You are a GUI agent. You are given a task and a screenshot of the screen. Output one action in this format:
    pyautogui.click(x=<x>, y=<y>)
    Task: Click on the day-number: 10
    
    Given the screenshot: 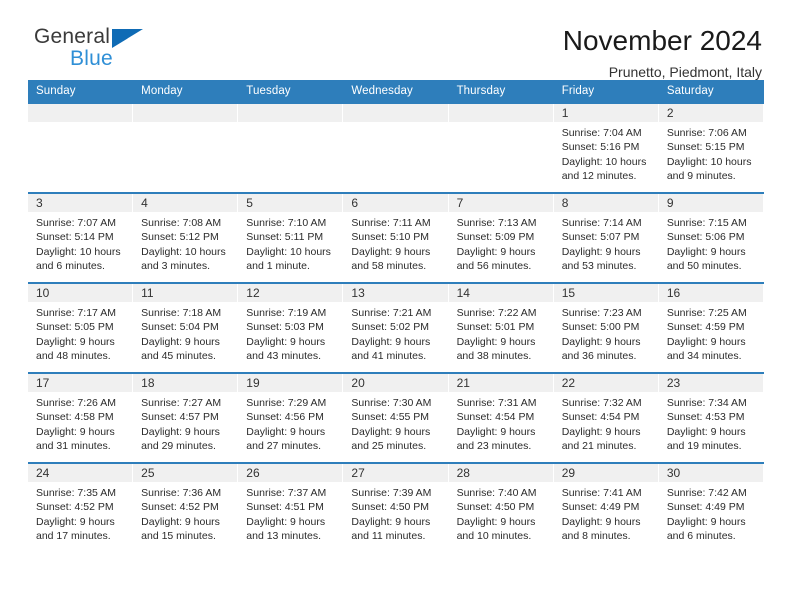 What is the action you would take?
    pyautogui.click(x=80, y=293)
    